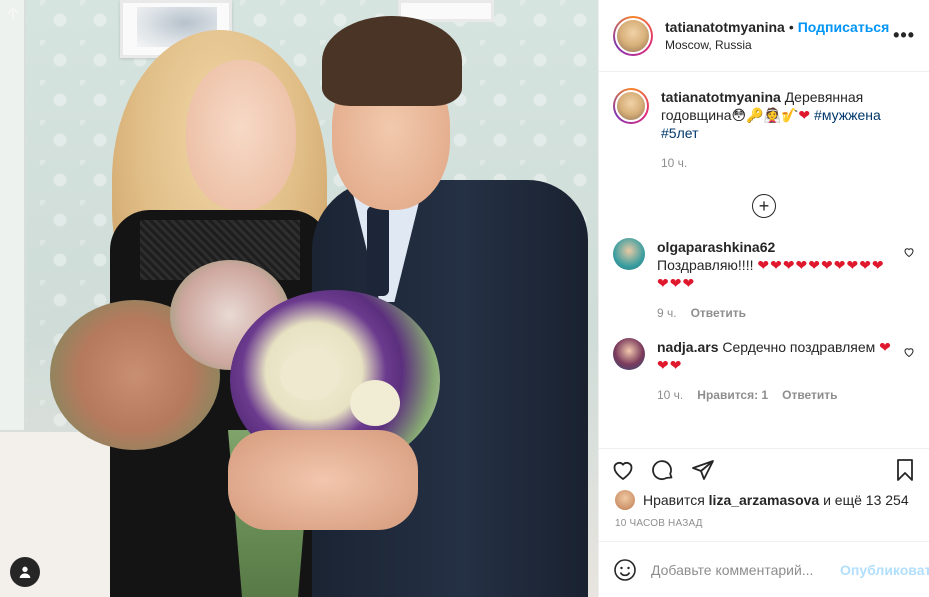 This screenshot has width=929, height=597. Describe the element at coordinates (663, 470) in the screenshot. I see `comment-bubble-icon` at that location.